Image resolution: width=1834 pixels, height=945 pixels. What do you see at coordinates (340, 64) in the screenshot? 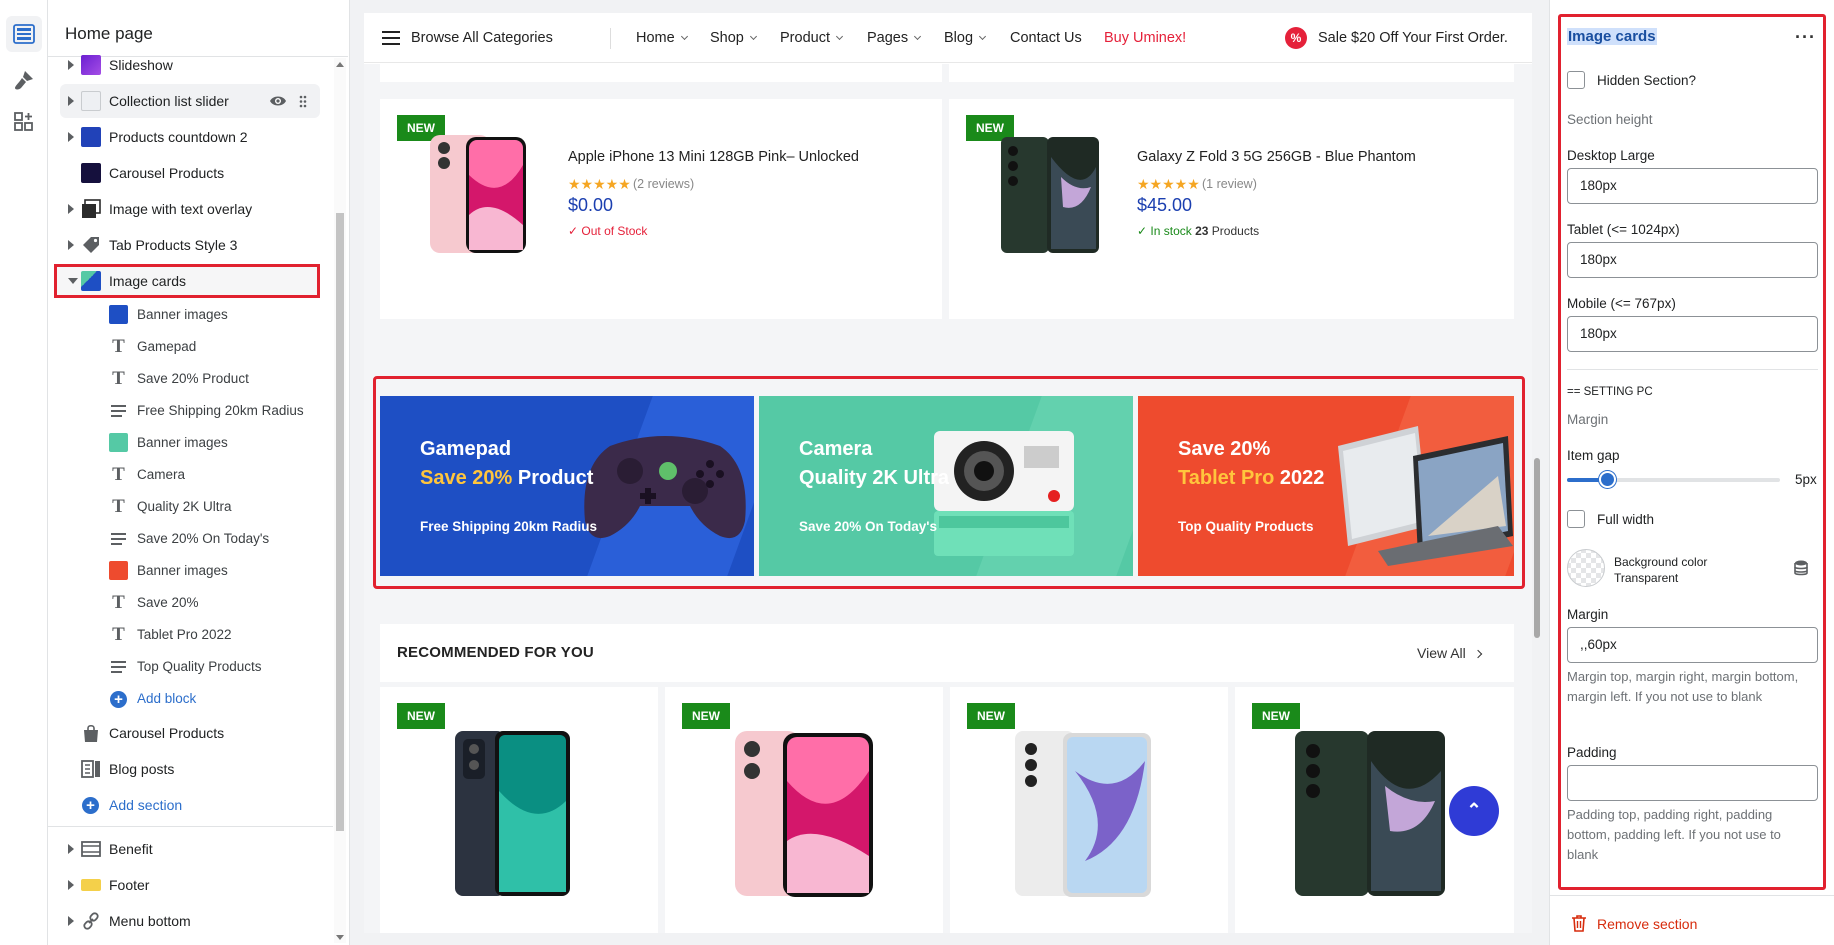
I see `scroll-up-arrow-icon` at bounding box center [340, 64].